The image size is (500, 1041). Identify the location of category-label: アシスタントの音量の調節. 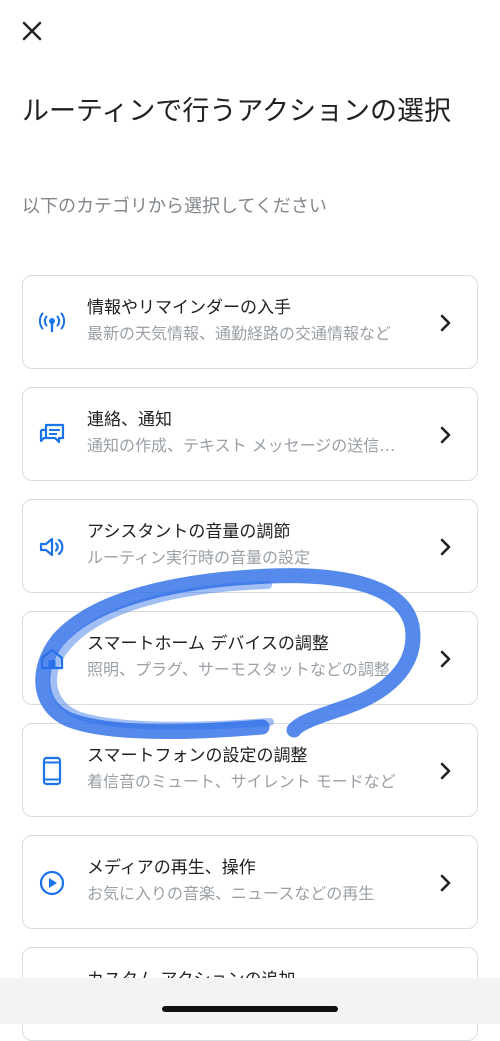
(189, 532).